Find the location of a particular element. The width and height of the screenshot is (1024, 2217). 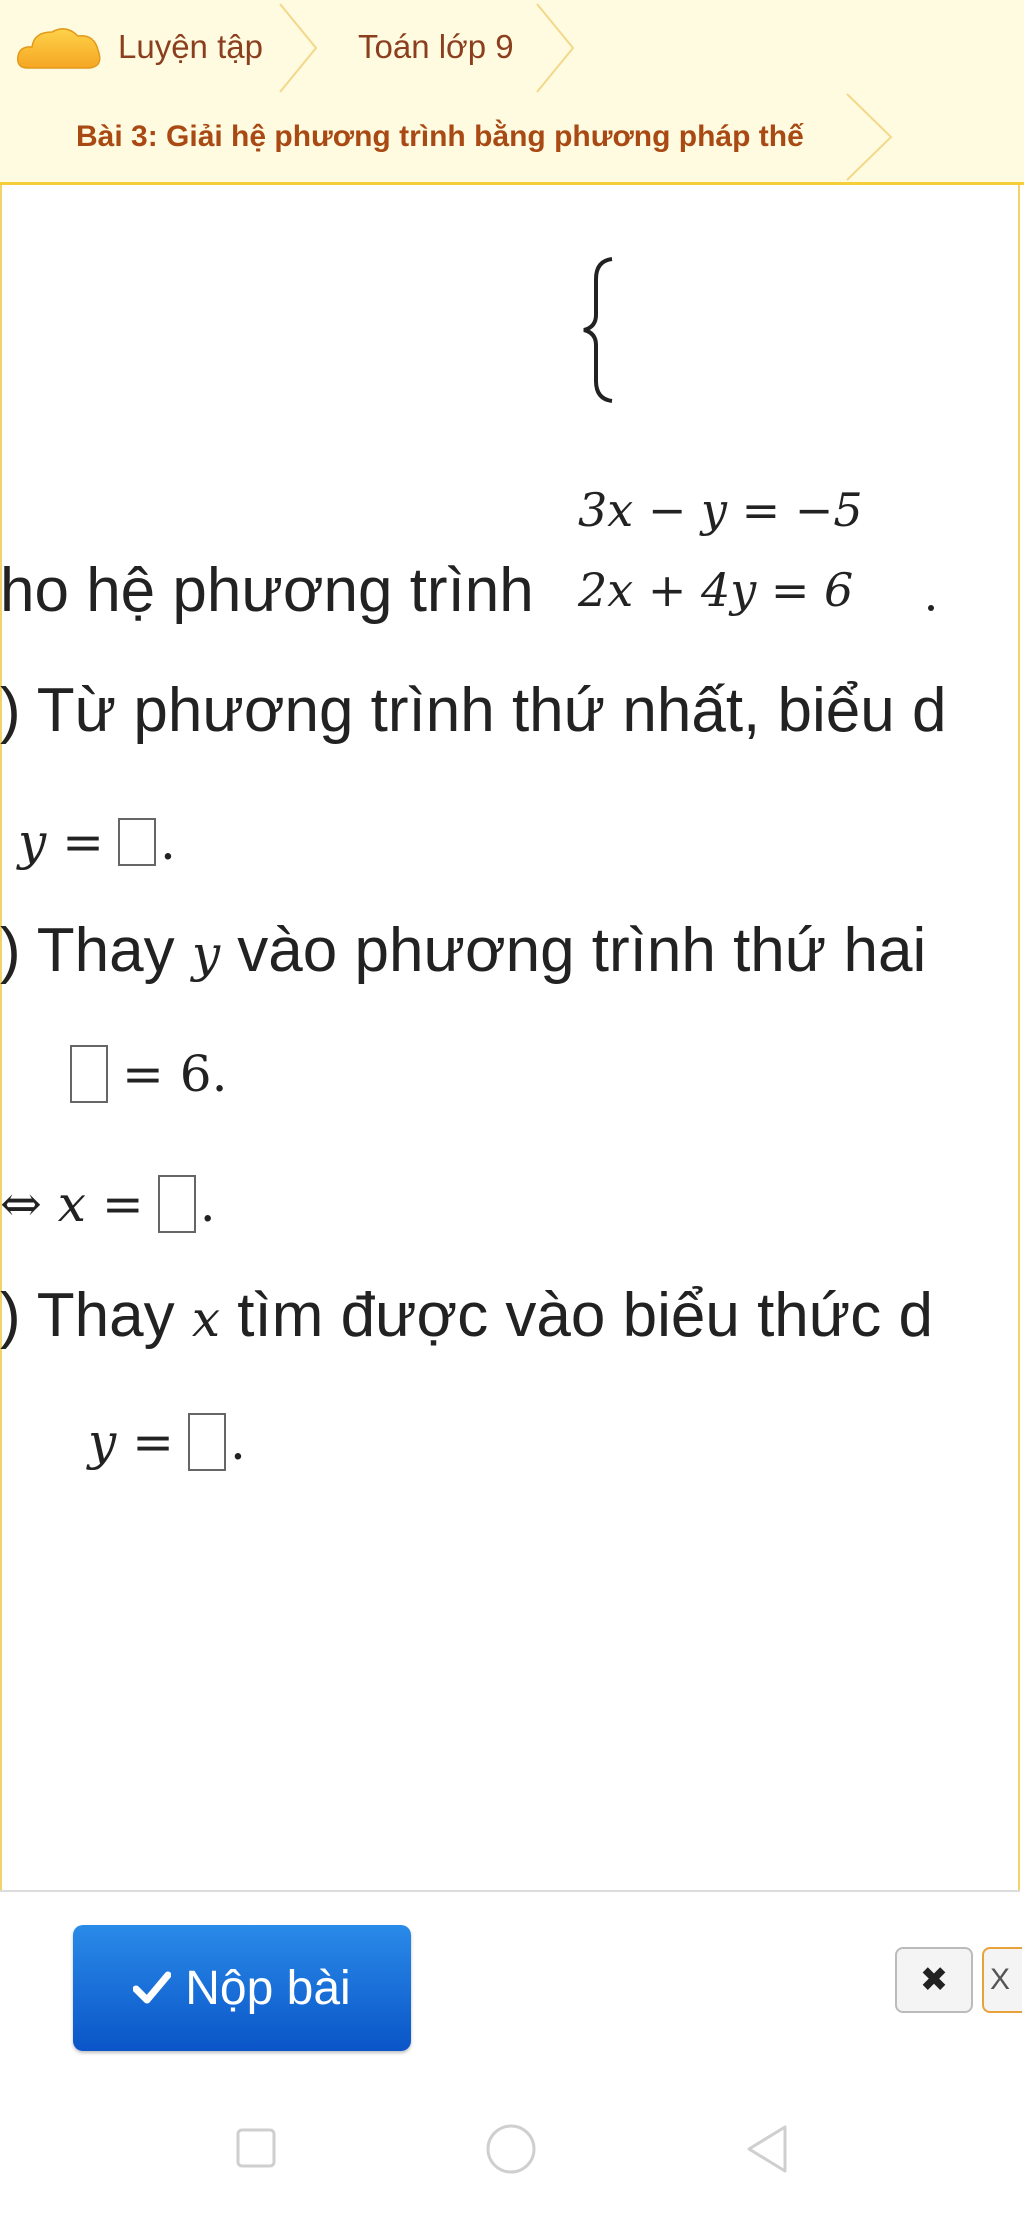

step3-answer-row: y = . is located at coordinates (167, 1442).